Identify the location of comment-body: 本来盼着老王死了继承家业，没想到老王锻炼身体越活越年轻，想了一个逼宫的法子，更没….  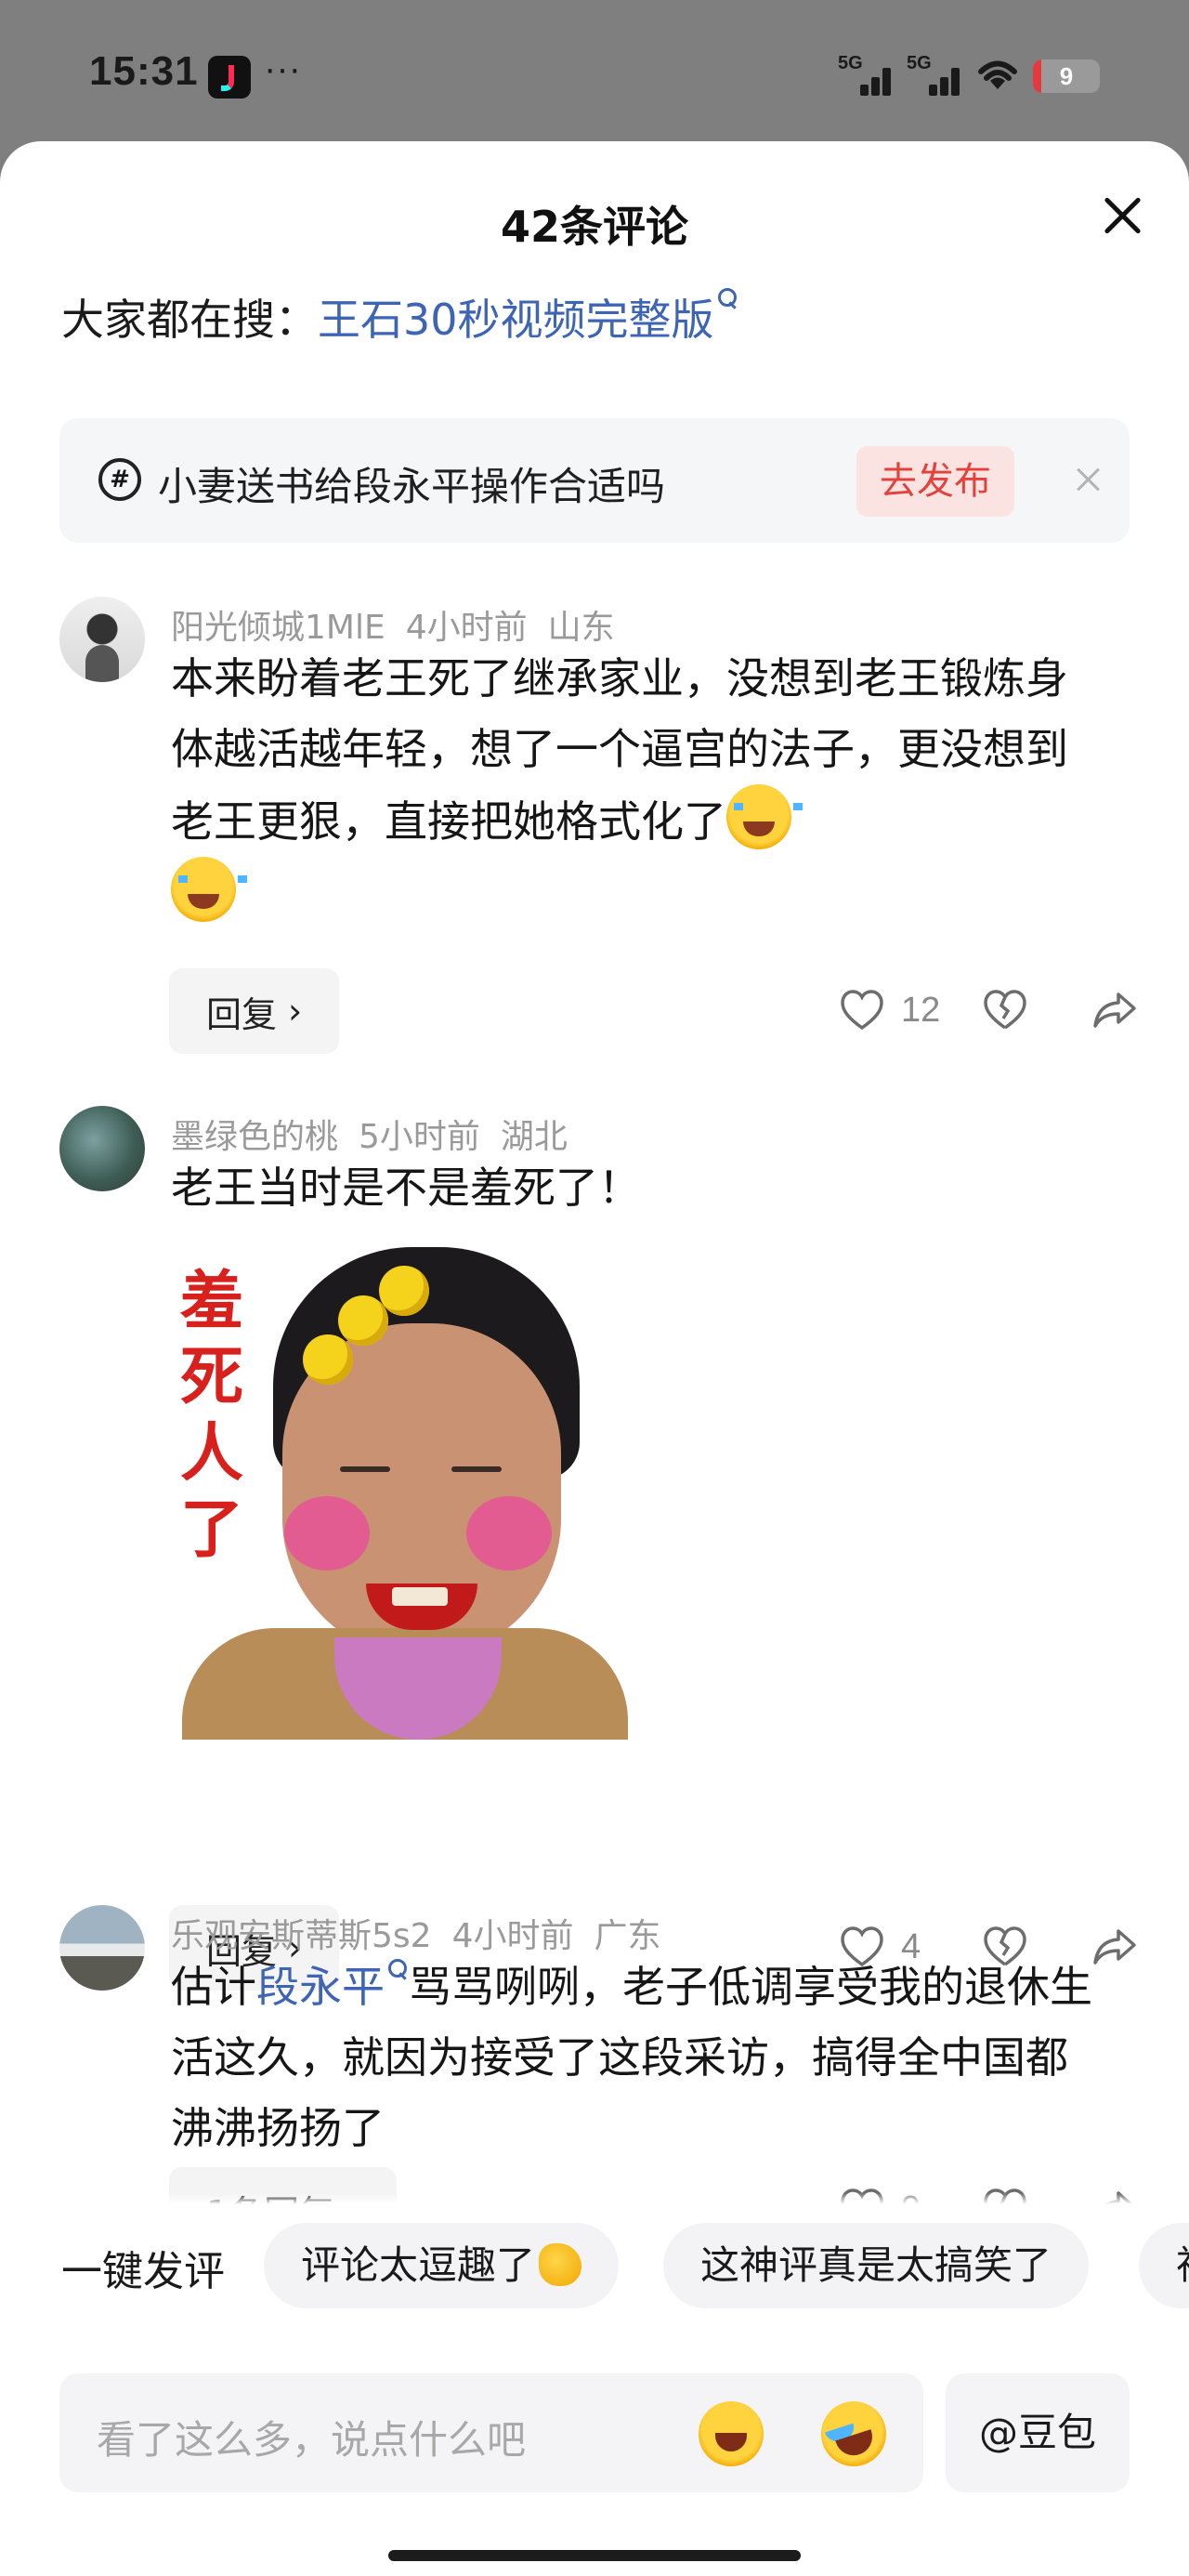
(619, 750).